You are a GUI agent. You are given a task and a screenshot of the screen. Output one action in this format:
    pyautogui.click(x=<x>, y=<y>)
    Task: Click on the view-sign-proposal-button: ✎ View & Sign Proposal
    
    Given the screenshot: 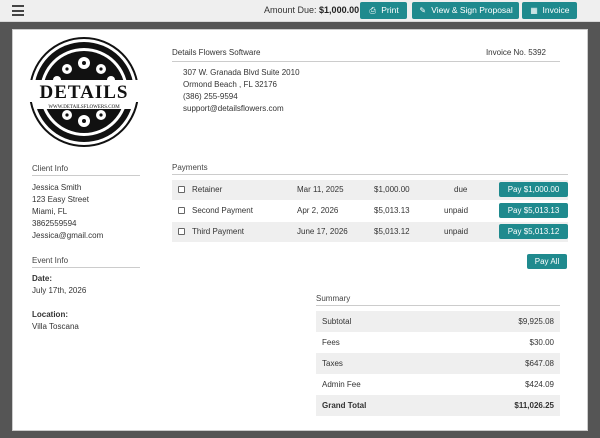 What is the action you would take?
    pyautogui.click(x=465, y=10)
    